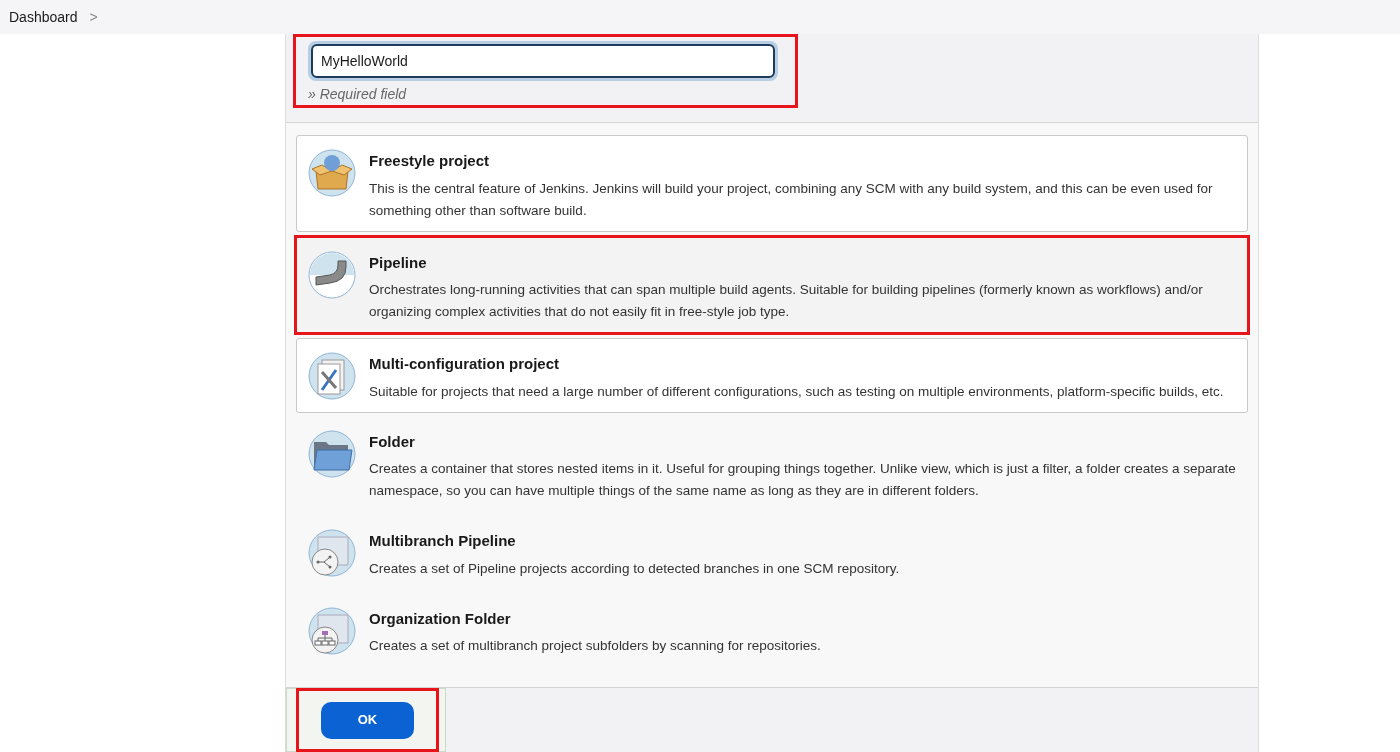 Image resolution: width=1400 pixels, height=752 pixels. I want to click on item-type-option: Organization Folder Creates a set of multibranch project subfolders by scanning for repositories., so click(772, 629).